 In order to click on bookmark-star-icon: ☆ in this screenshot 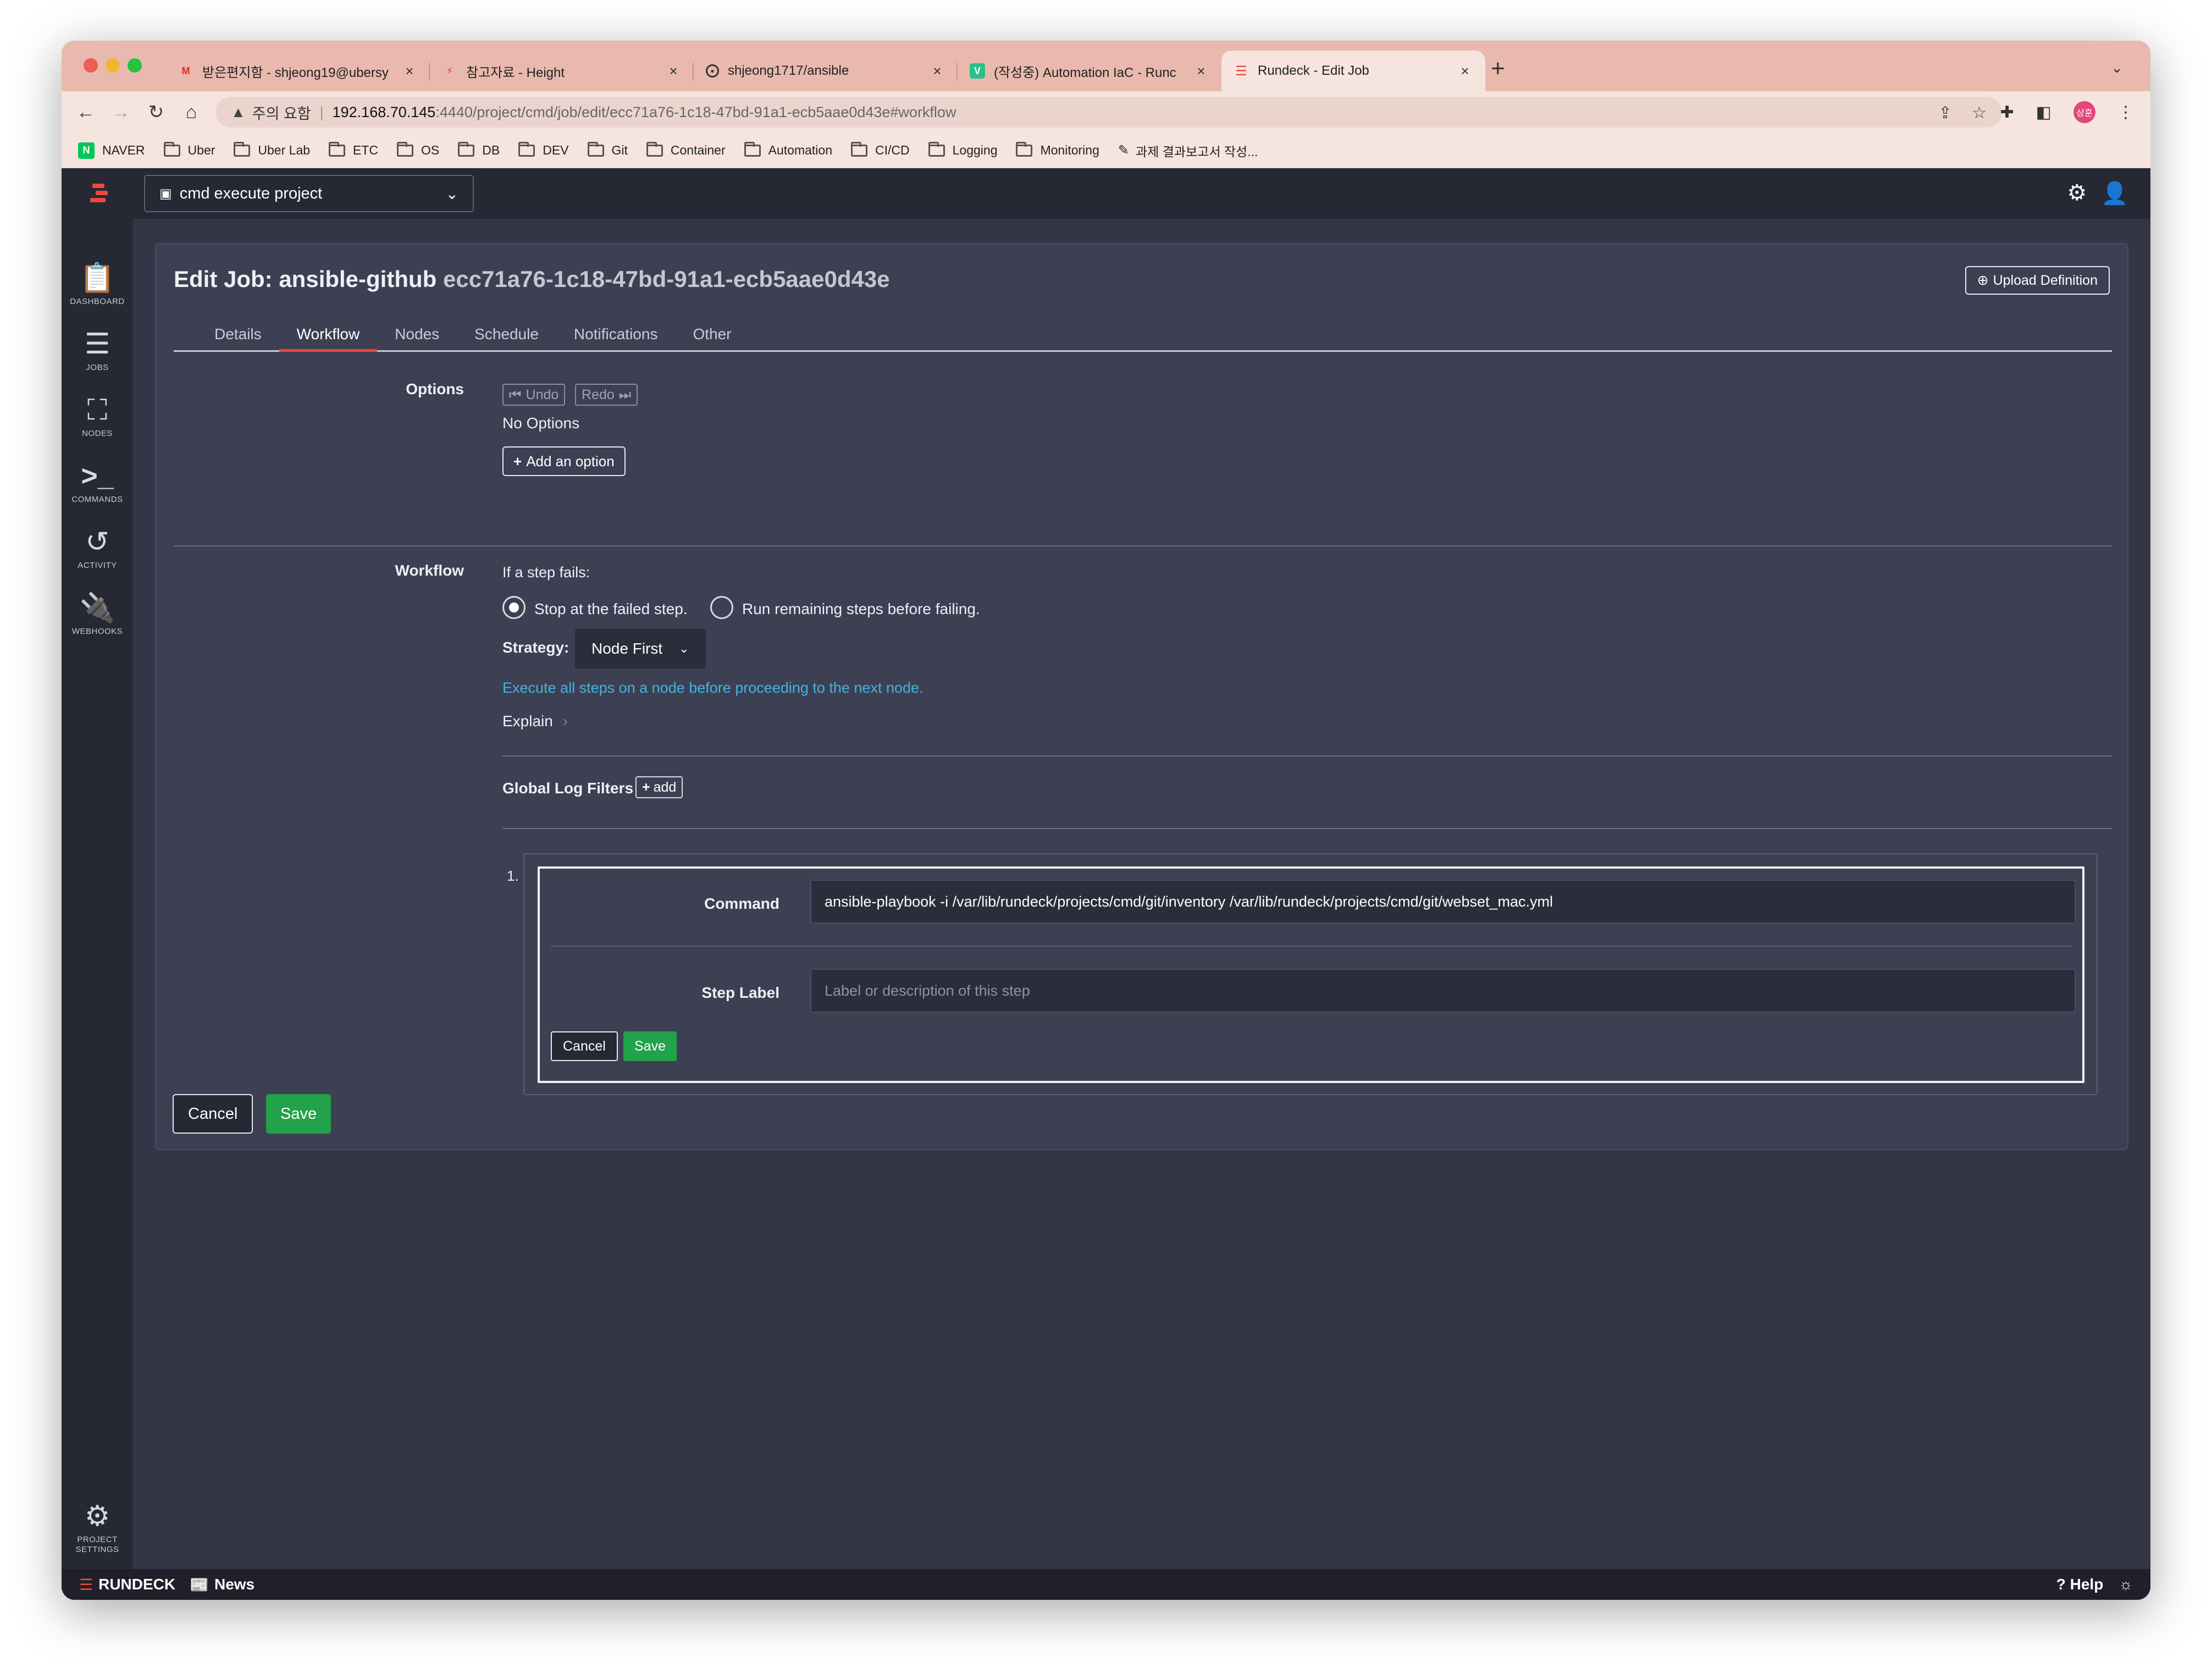, I will do `click(1979, 113)`.